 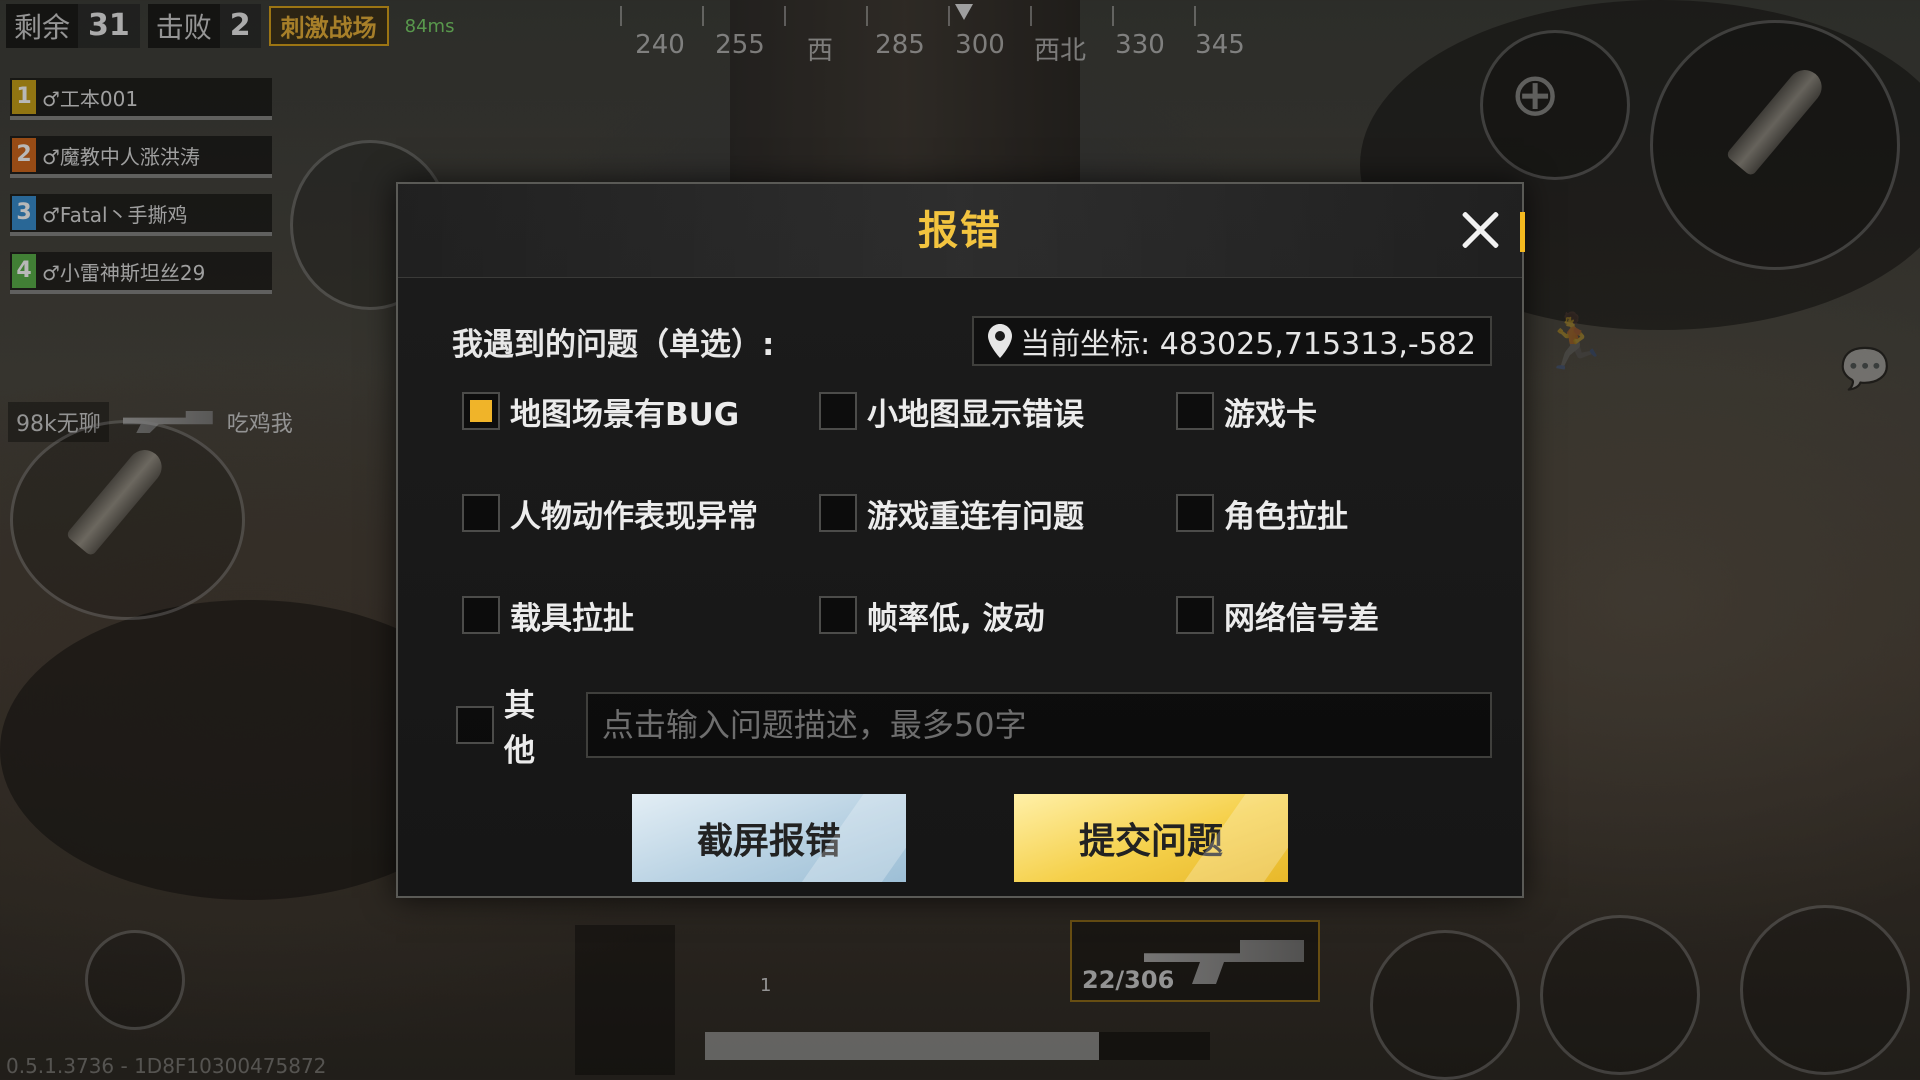 I want to click on screenshot-report-button: 截屏报错, so click(x=769, y=838).